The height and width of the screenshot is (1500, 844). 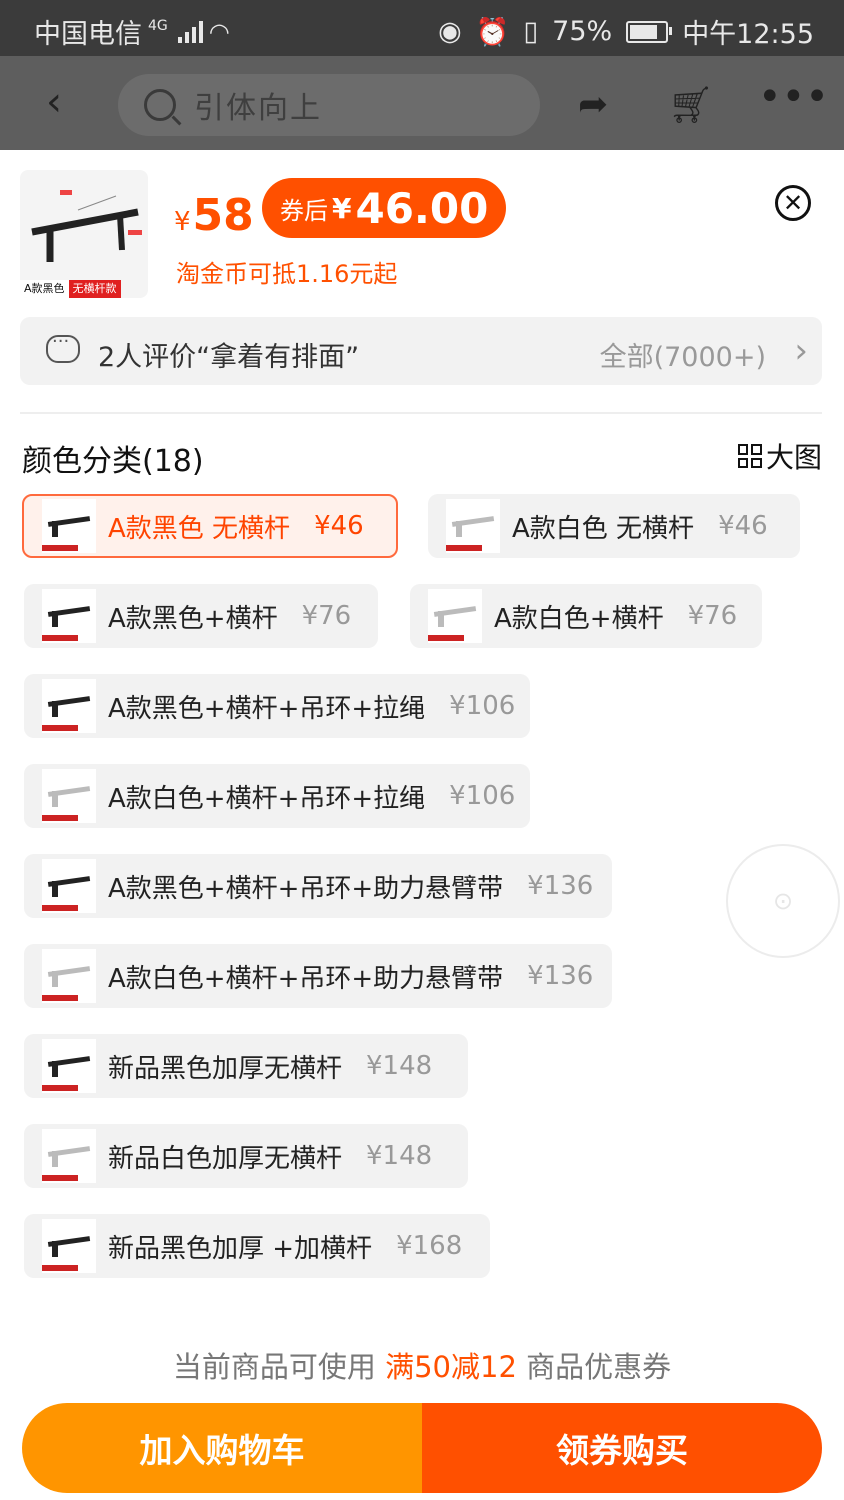 I want to click on battery-icon, so click(x=649, y=31).